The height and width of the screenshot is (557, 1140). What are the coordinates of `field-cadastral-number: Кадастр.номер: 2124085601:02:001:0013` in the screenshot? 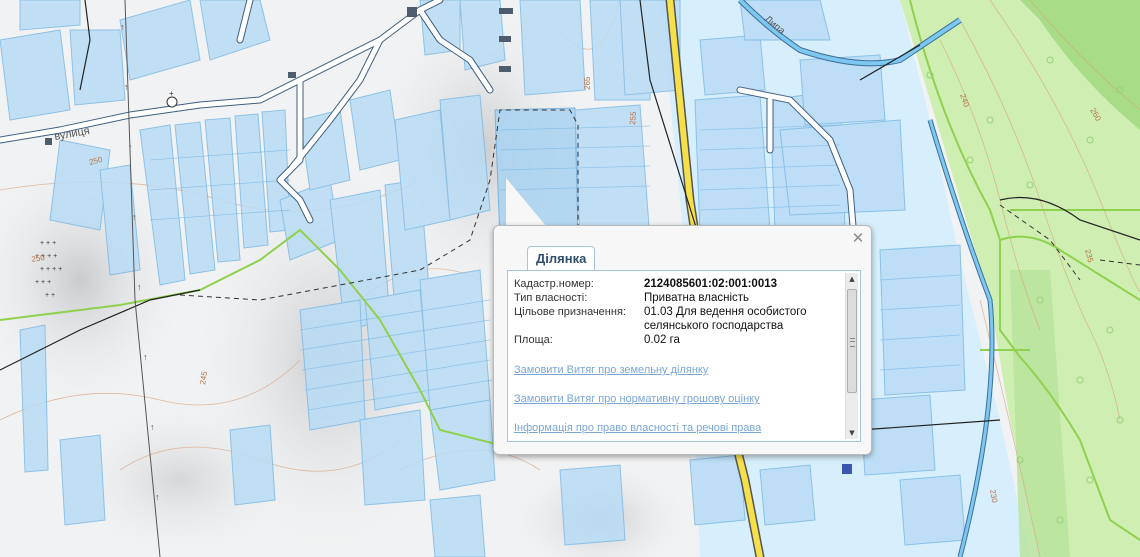 It's located at (679, 284).